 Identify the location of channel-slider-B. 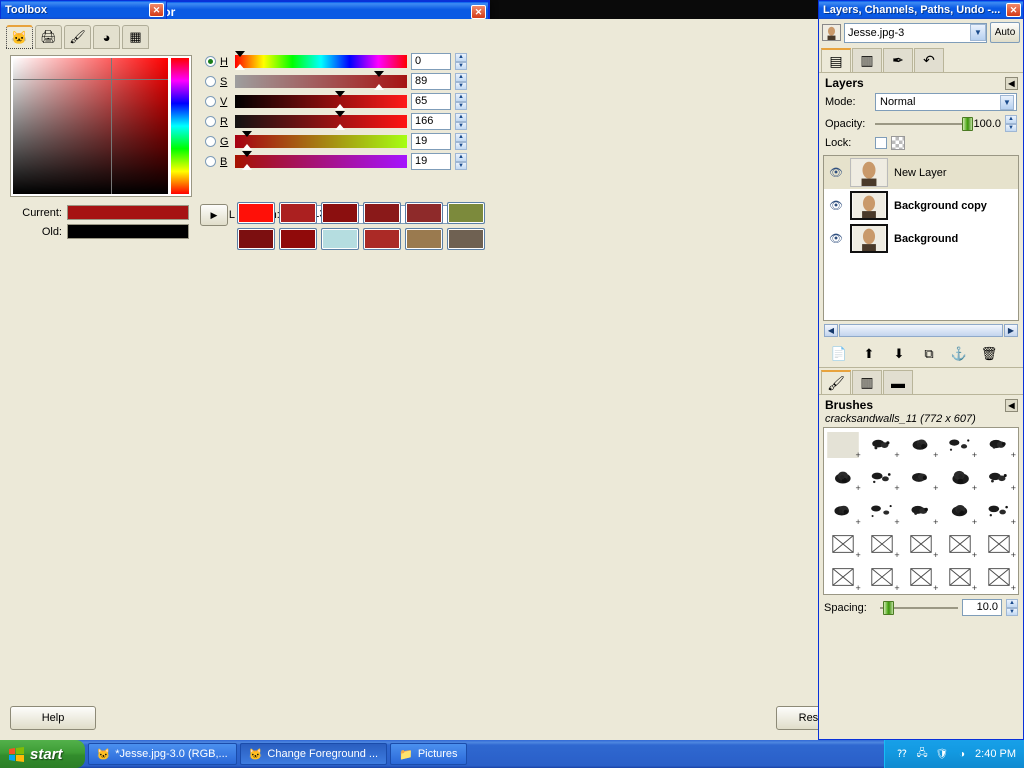
(321, 160).